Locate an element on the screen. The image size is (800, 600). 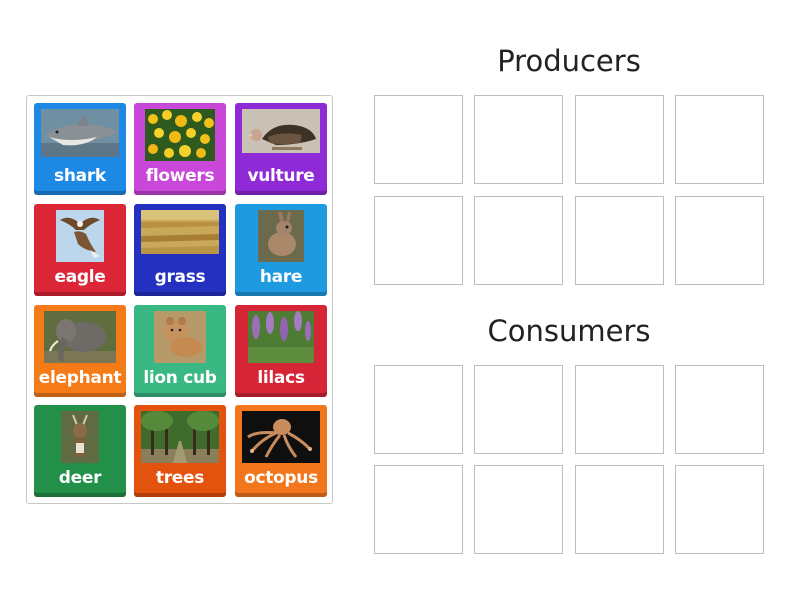
elephant-image is located at coordinates (80, 337).